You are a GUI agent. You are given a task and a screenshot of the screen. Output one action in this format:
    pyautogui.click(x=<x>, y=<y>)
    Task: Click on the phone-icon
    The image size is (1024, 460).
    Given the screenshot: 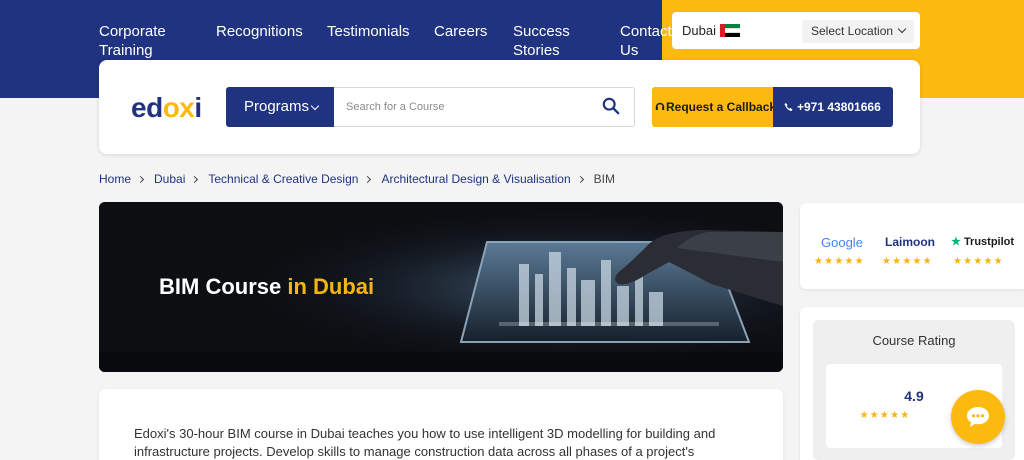 What is the action you would take?
    pyautogui.click(x=788, y=107)
    